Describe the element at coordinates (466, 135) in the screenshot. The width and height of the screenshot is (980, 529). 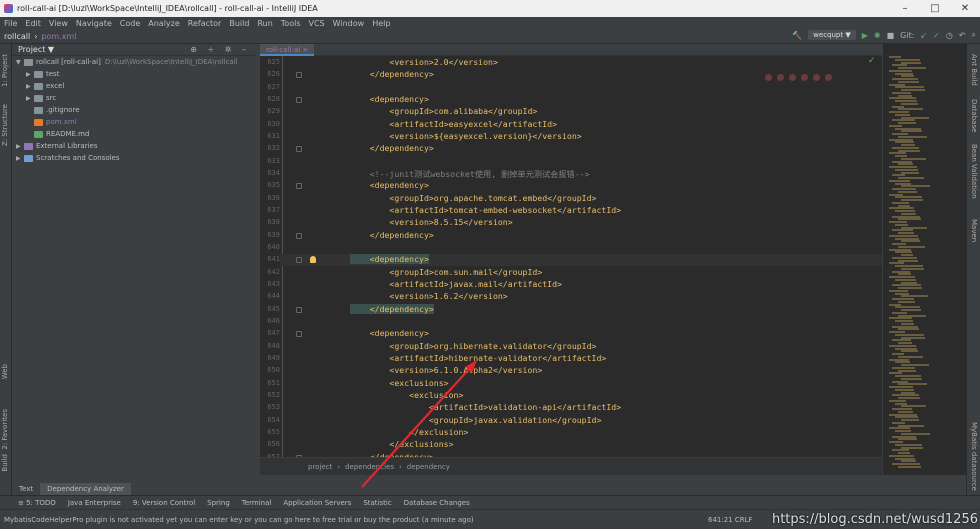
I see `code-text: <version>${easyexcel.version}</version>` at that location.